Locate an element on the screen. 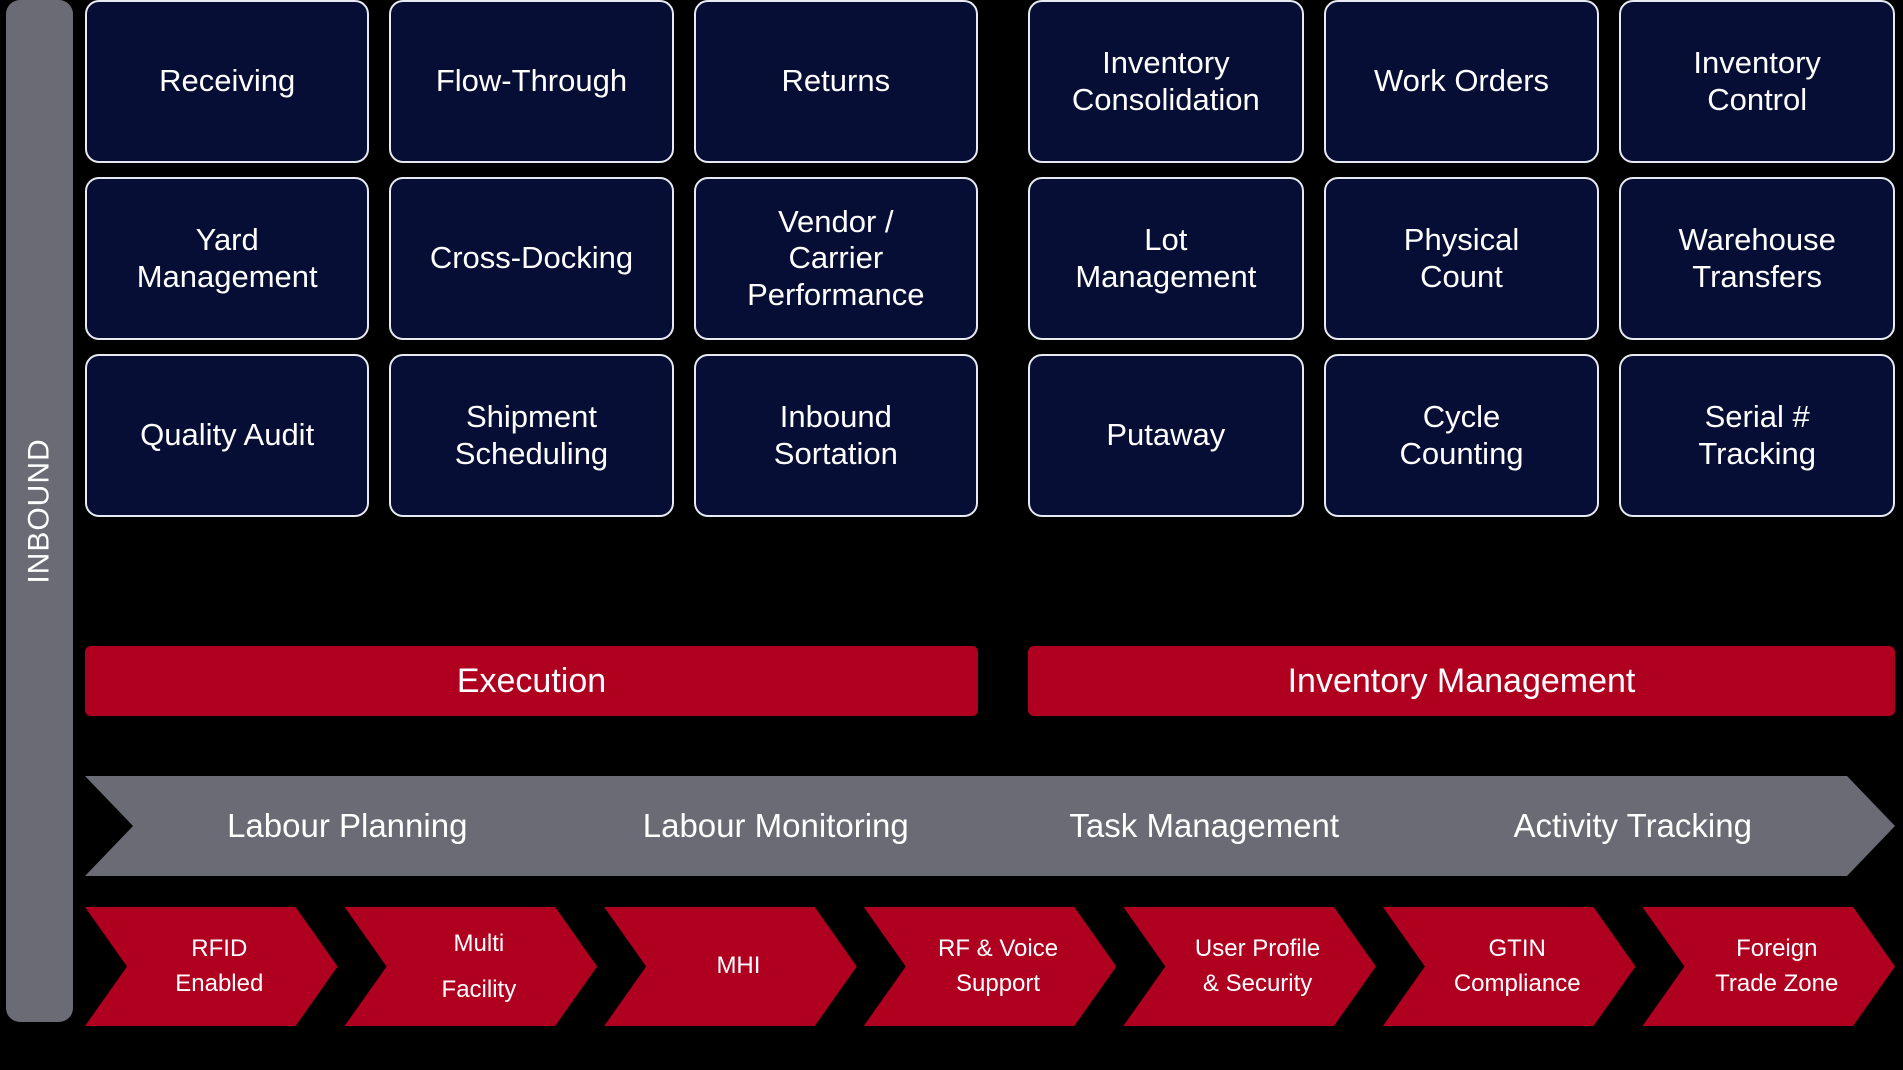 The width and height of the screenshot is (1903, 1070). chevron-label: Multi Facility is located at coordinates (479, 966).